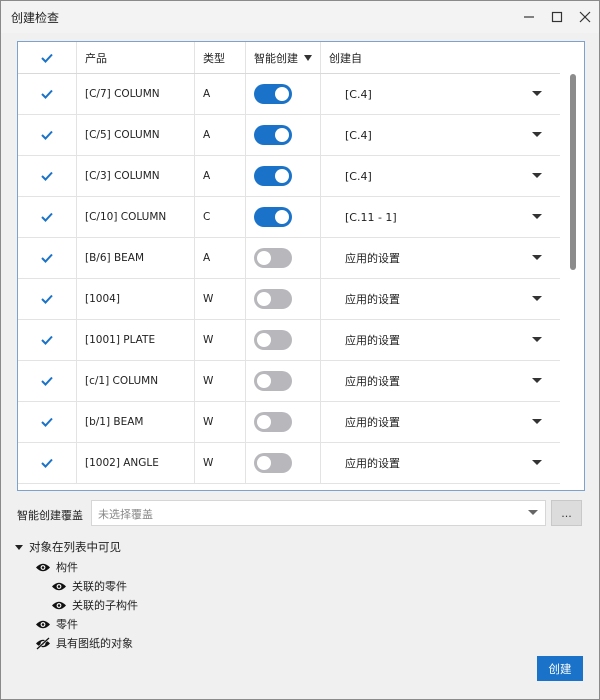  I want to click on table-row: [C/7] COLUMN A [C.4], so click(289, 94).